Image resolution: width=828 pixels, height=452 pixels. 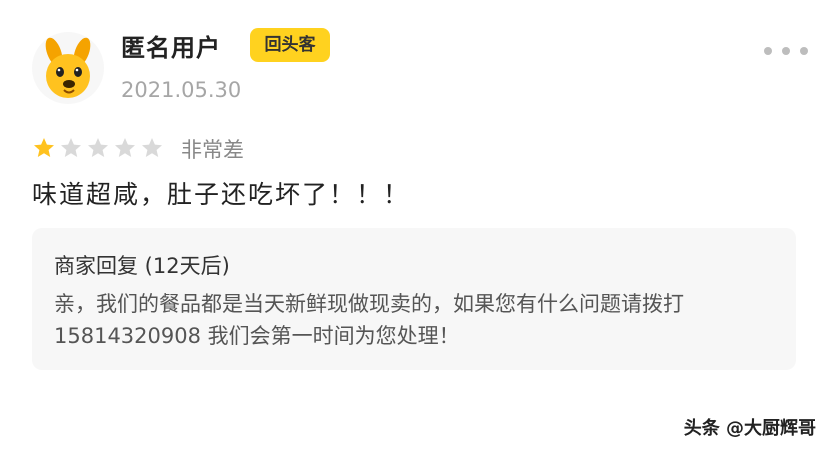 I want to click on dog-mascot-icon, so click(x=68, y=67).